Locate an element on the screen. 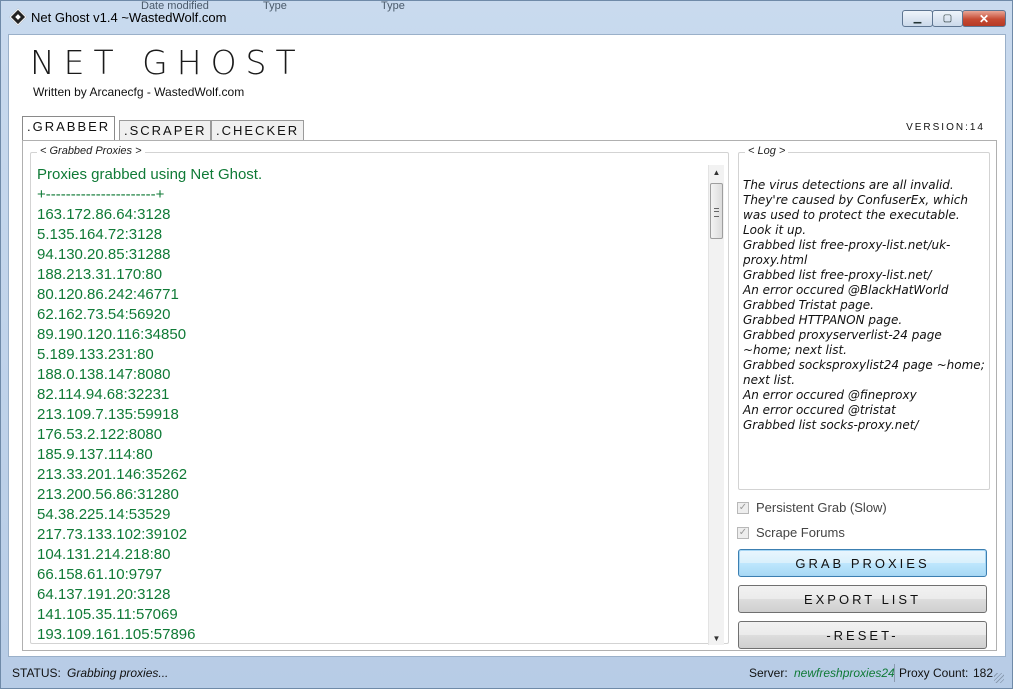 The image size is (1015, 691). tab-scraper: .SCRAPER is located at coordinates (165, 130).